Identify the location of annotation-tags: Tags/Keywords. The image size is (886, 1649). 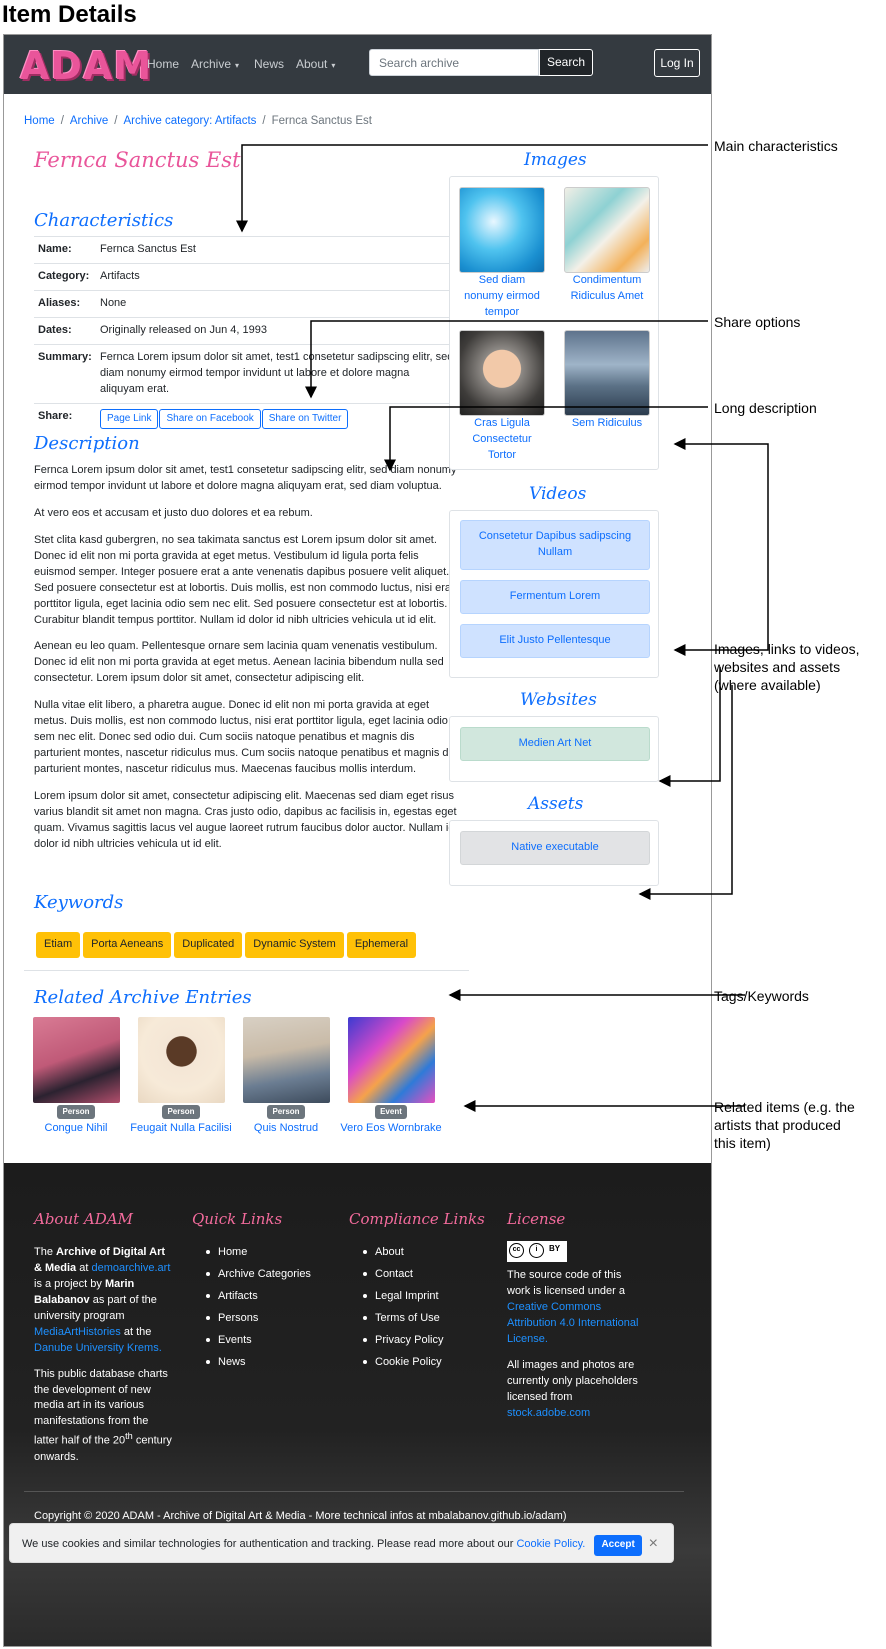
(761, 996).